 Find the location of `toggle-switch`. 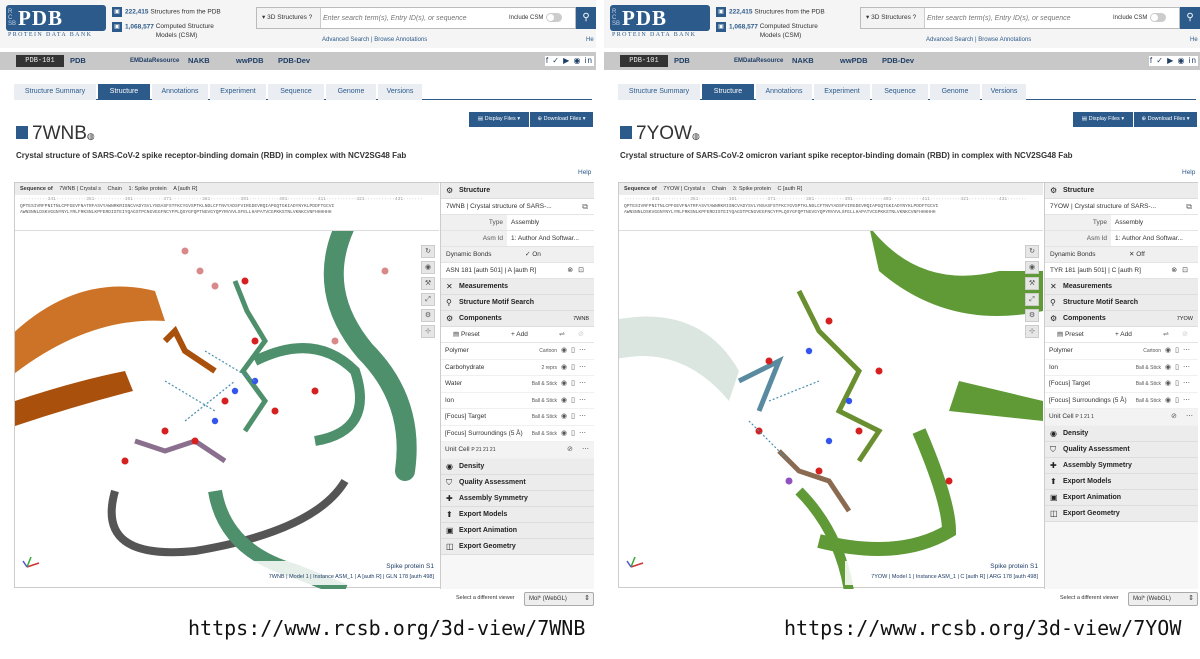

toggle-switch is located at coordinates (554, 17).